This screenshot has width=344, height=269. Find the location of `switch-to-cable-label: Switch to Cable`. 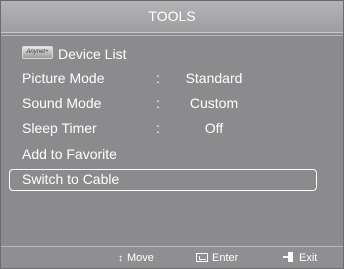

switch-to-cable-label: Switch to Cable is located at coordinates (71, 179).